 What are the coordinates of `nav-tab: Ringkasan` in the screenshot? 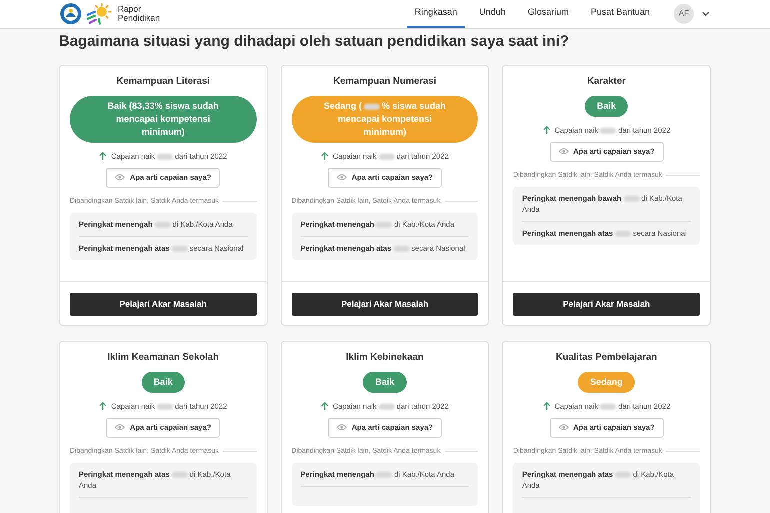 It's located at (436, 14).